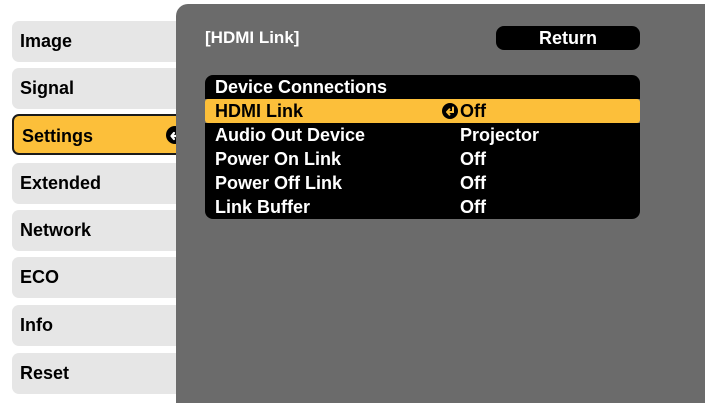  I want to click on menu-row-power-off-link: Power Off Link Off, so click(422, 183).